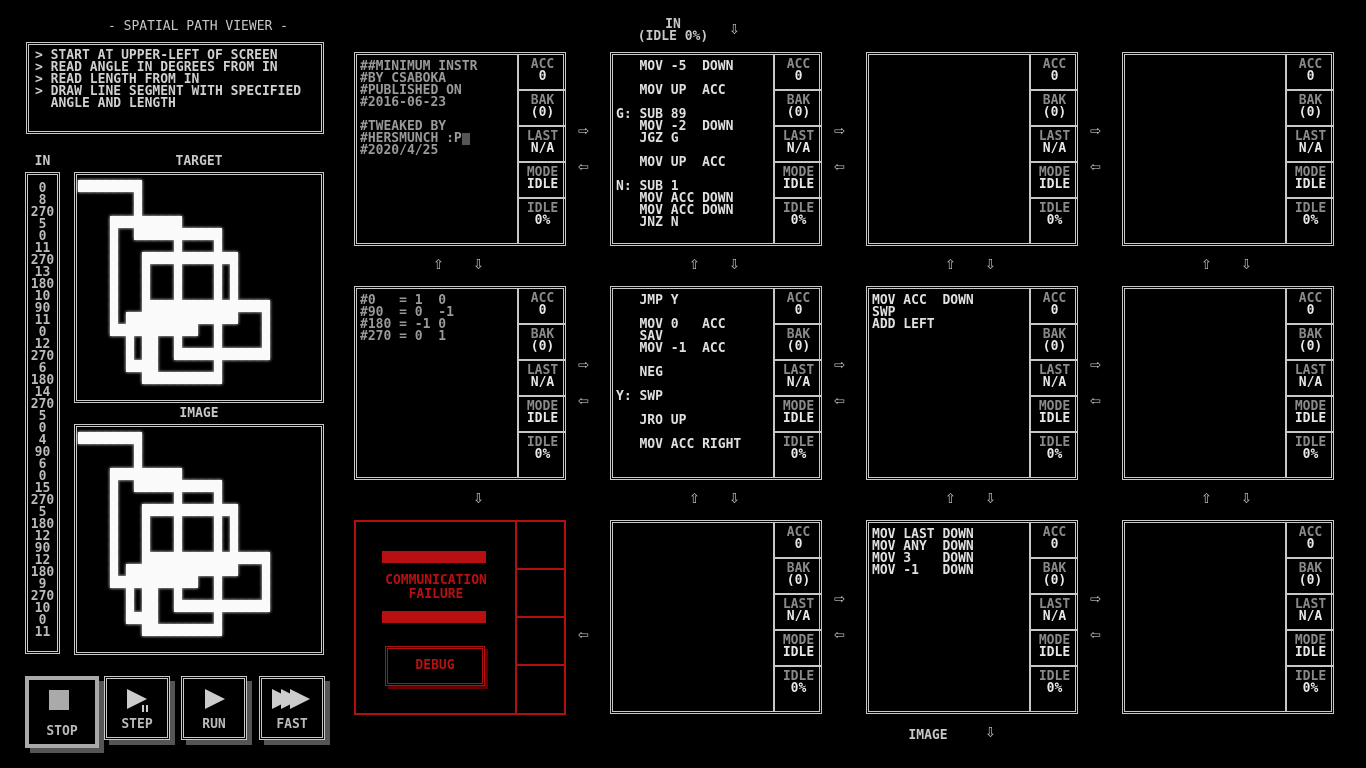 The width and height of the screenshot is (1366, 768). I want to click on stop-button: STOP, so click(62, 712).